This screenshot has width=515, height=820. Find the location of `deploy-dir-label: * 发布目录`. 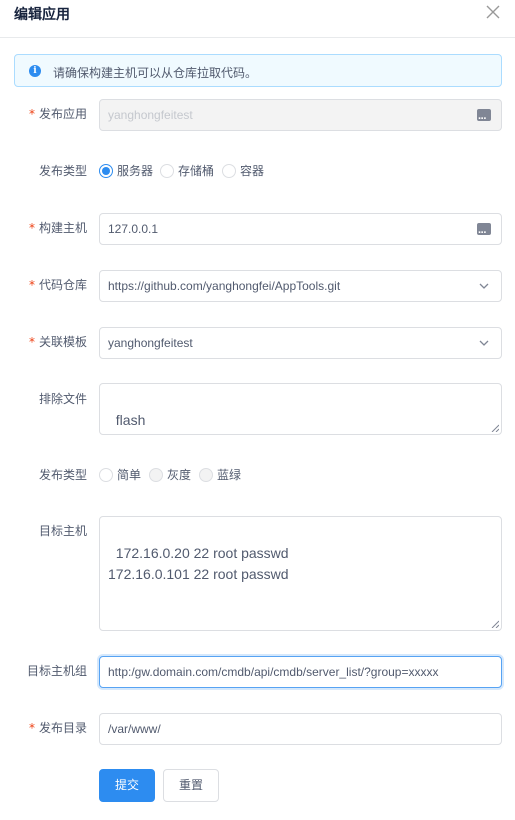

deploy-dir-label: * 发布目录 is located at coordinates (57, 728).